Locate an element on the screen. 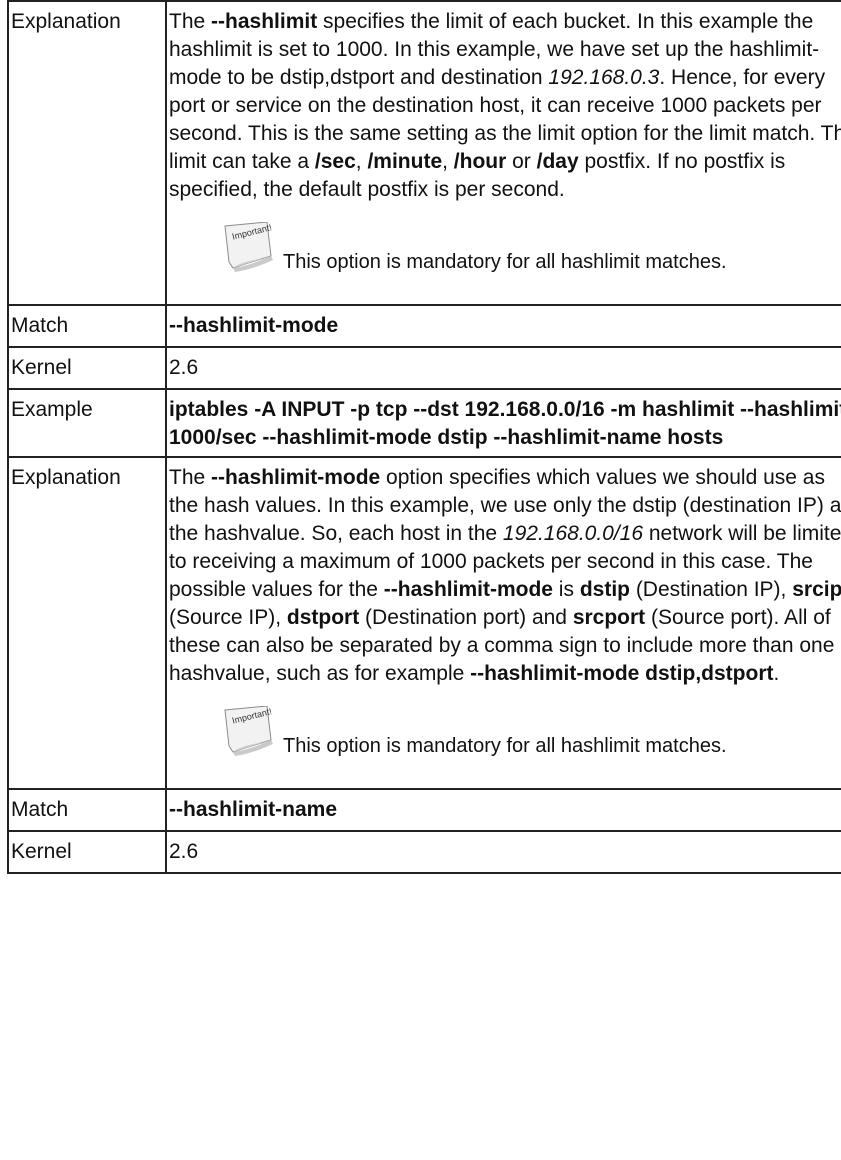 The height and width of the screenshot is (1160, 841). text-run: (Source IP), is located at coordinates (228, 617).